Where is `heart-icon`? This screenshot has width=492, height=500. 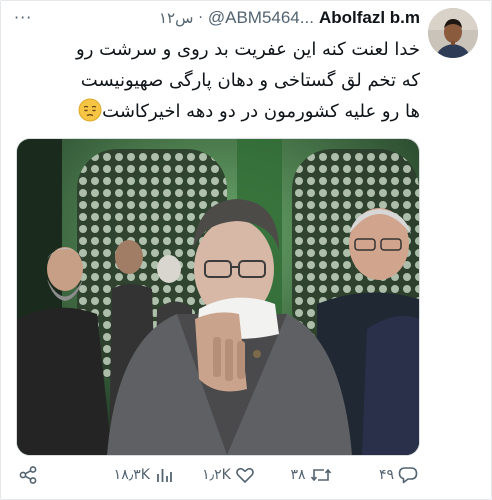
heart-icon is located at coordinates (245, 475).